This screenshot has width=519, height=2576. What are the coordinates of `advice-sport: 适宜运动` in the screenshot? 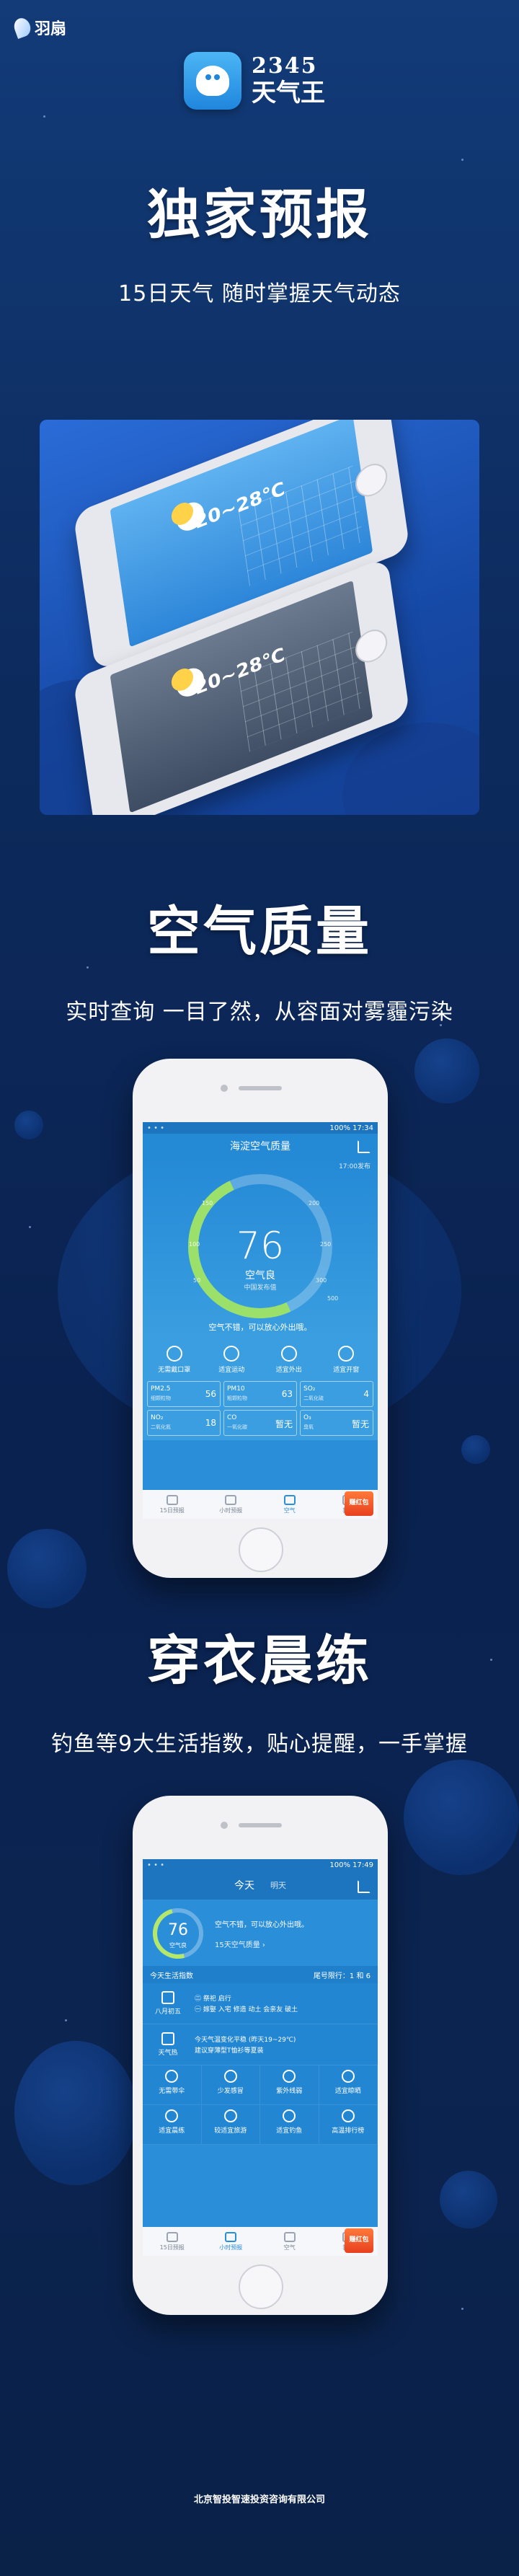 It's located at (231, 1360).